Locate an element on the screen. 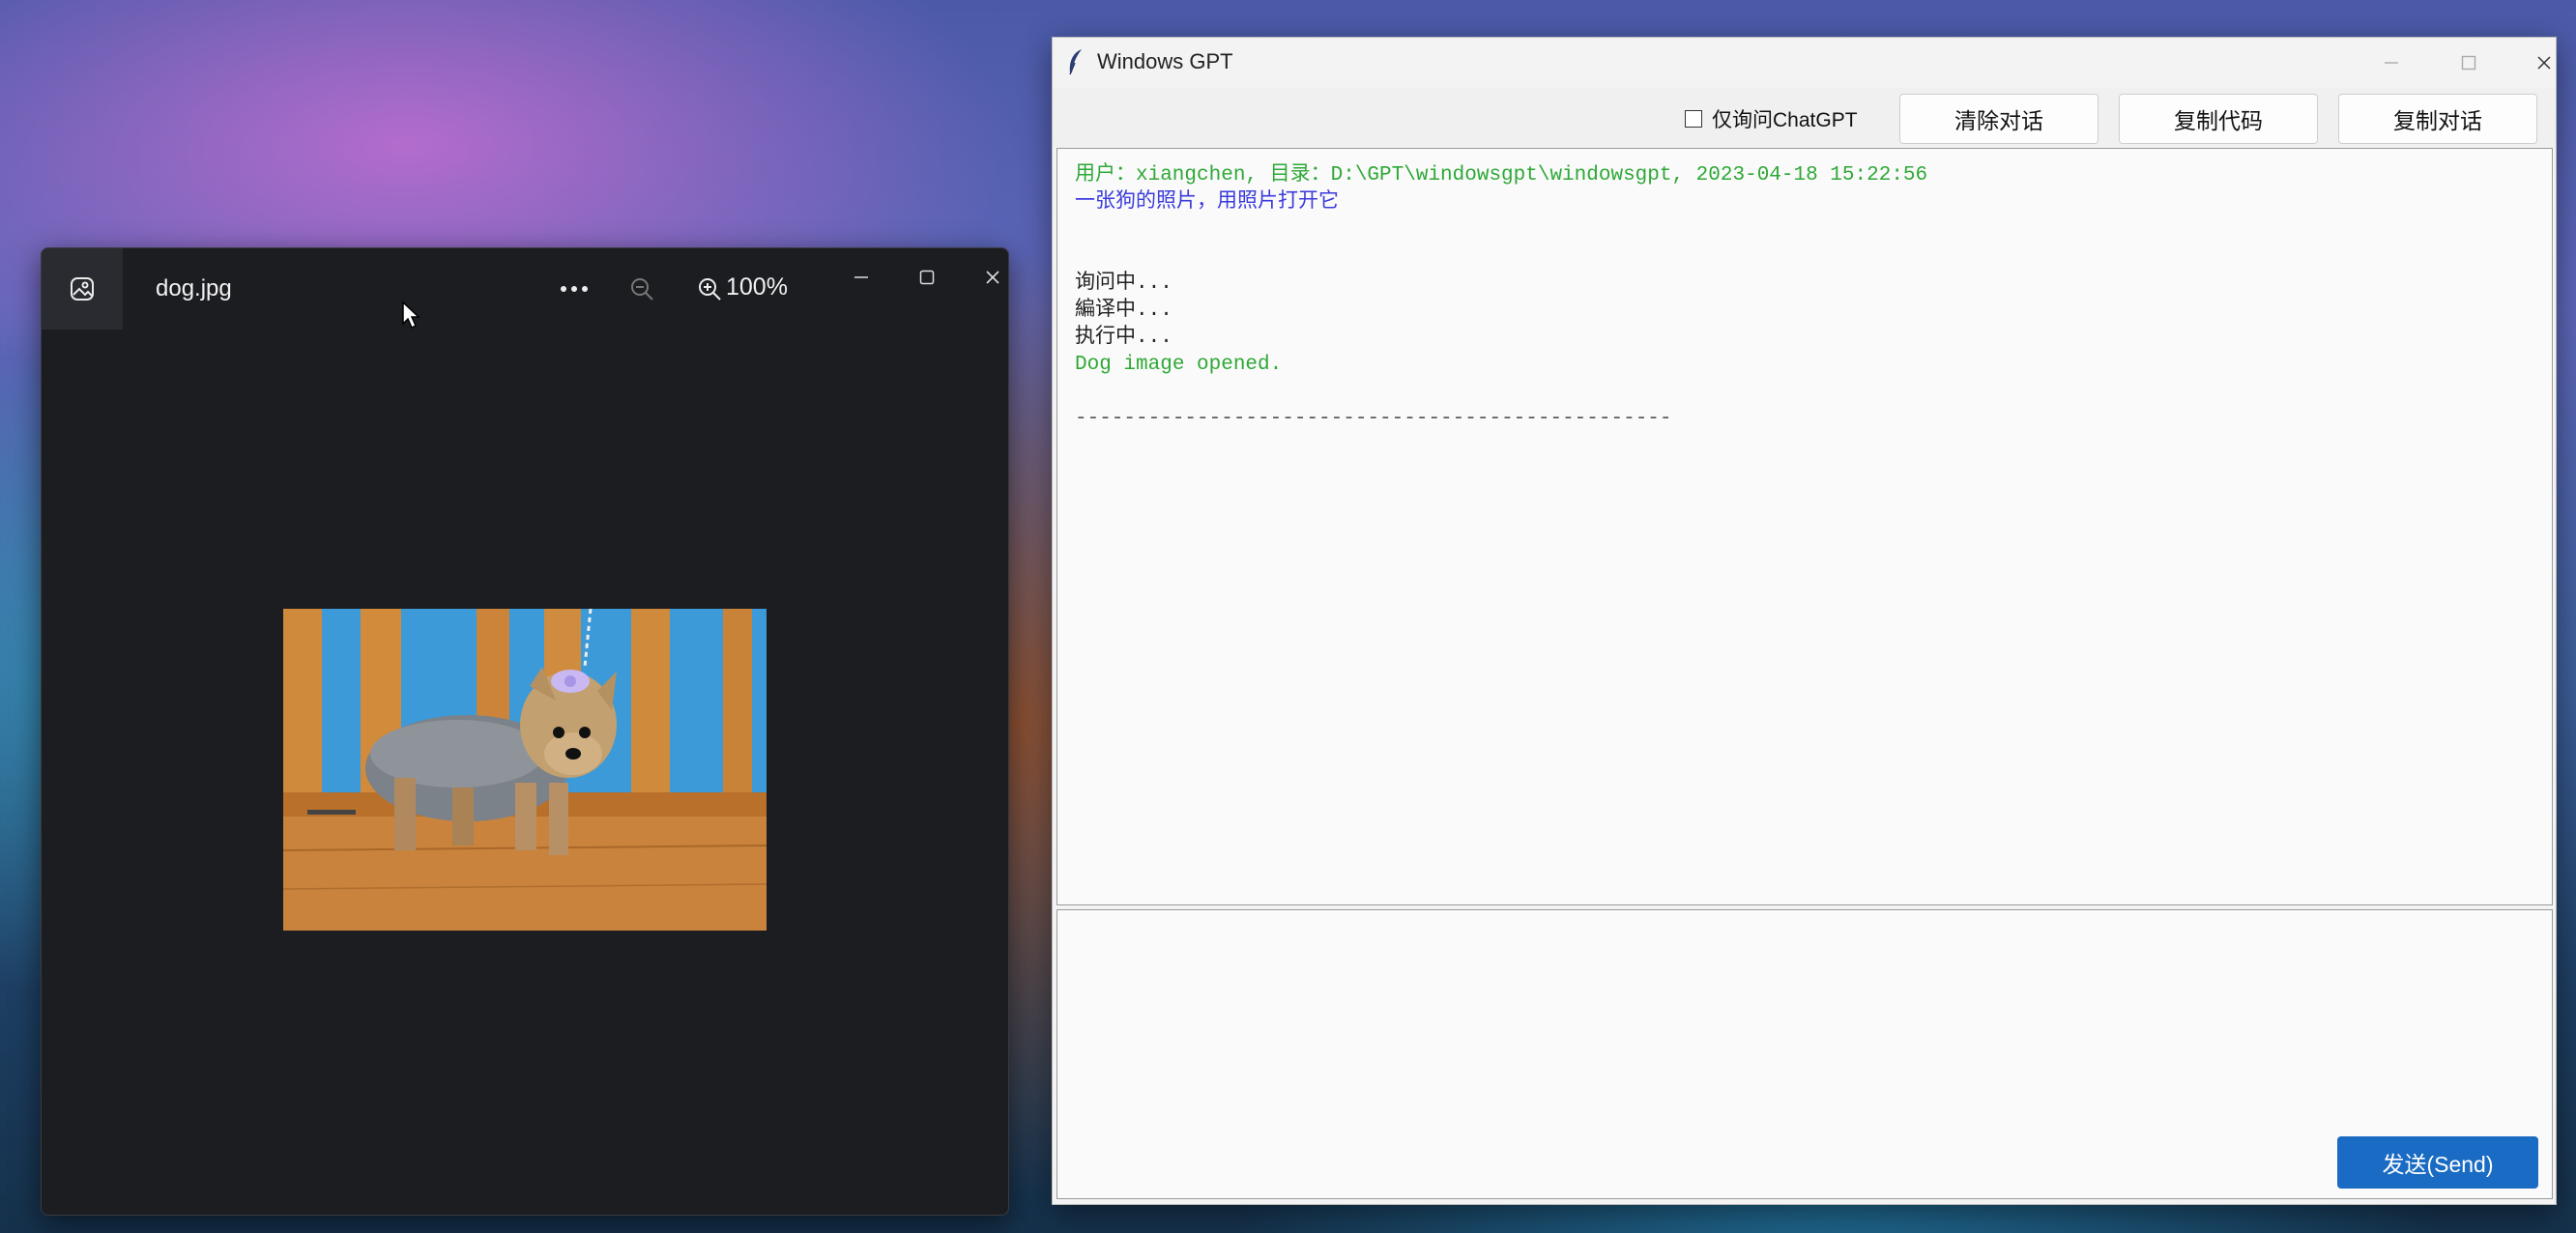 The height and width of the screenshot is (1233, 2576). more-options-icon is located at coordinates (574, 289).